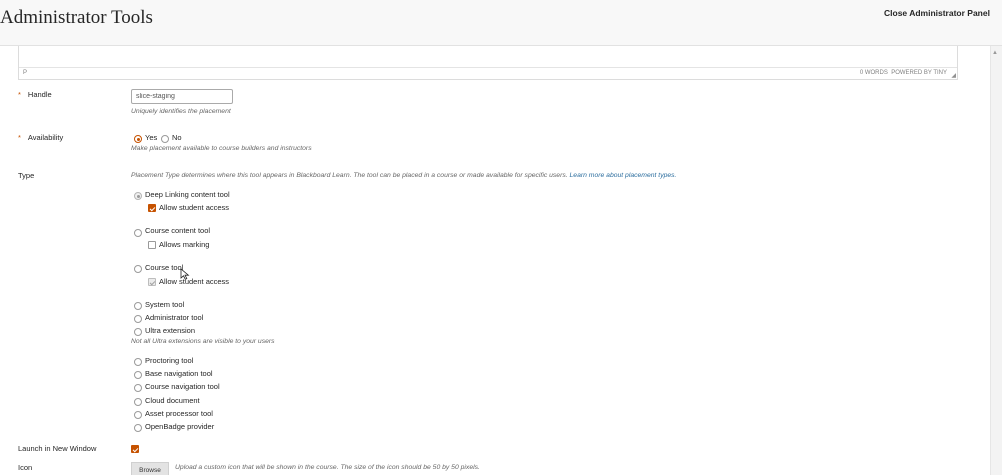 The width and height of the screenshot is (1002, 475). What do you see at coordinates (138, 233) in the screenshot?
I see `type-radio-course-content` at bounding box center [138, 233].